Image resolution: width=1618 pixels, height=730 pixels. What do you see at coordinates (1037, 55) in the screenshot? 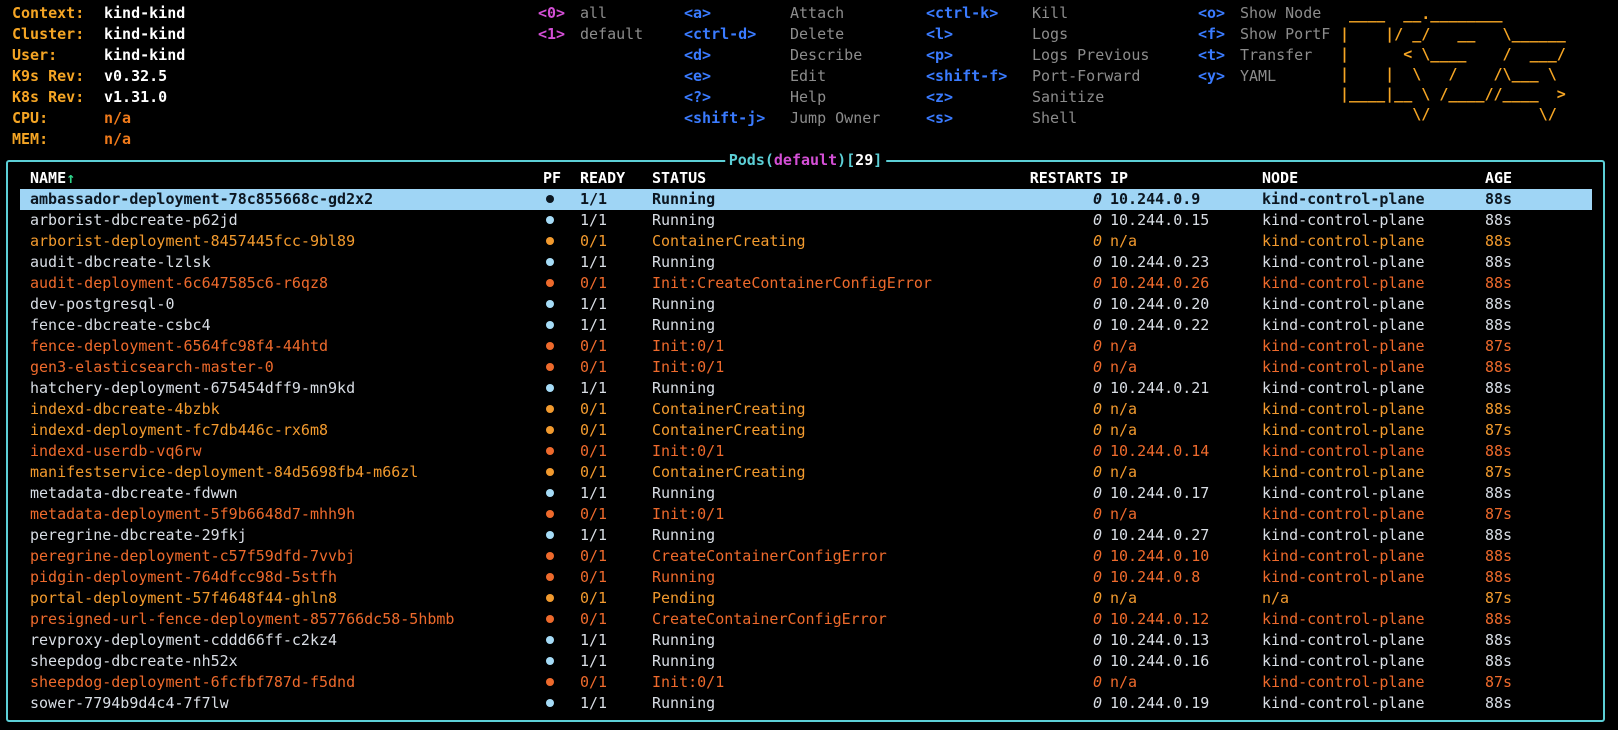
I see `hotkey-logs-previous: <p> Logs Previous` at bounding box center [1037, 55].